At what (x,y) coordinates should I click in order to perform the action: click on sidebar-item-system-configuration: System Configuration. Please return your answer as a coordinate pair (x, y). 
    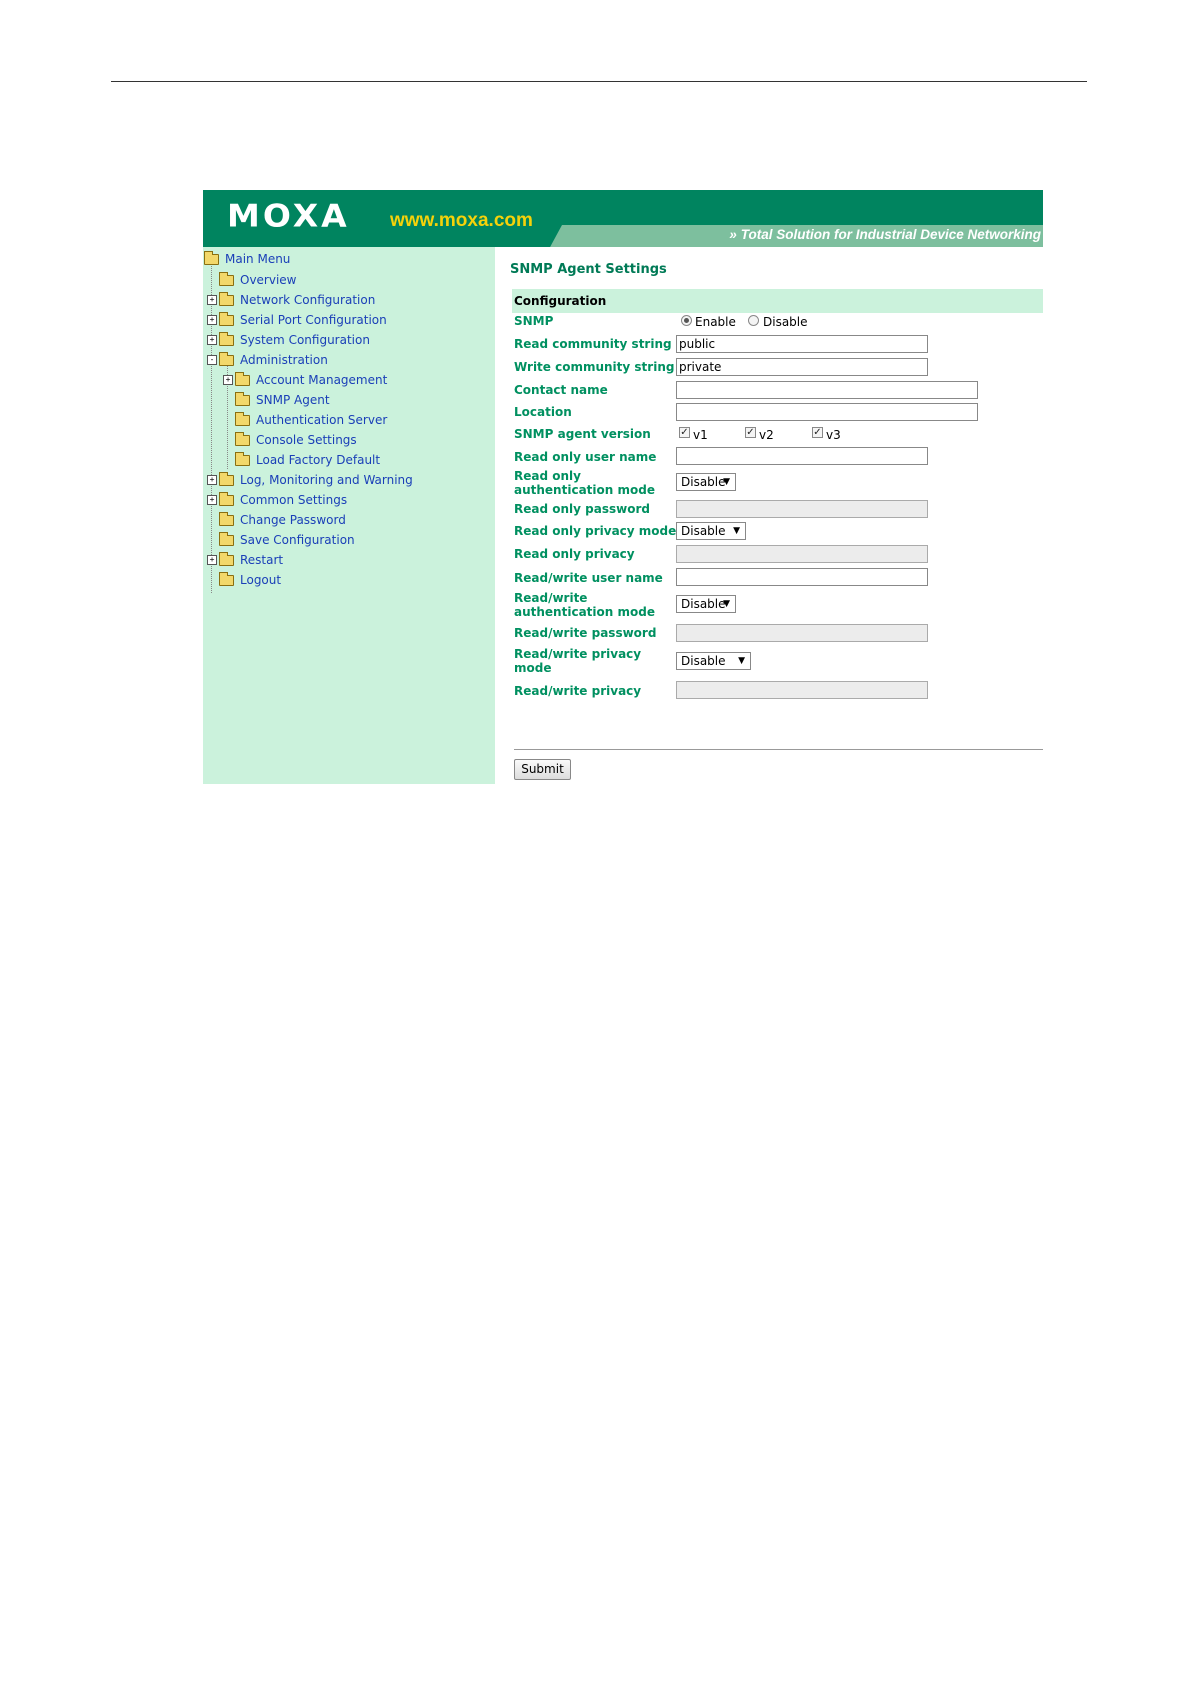
    Looking at the image, I should click on (294, 340).